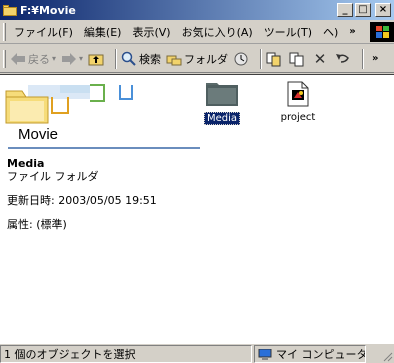 Image resolution: width=394 pixels, height=363 pixels. I want to click on file-item-label: project, so click(298, 117).